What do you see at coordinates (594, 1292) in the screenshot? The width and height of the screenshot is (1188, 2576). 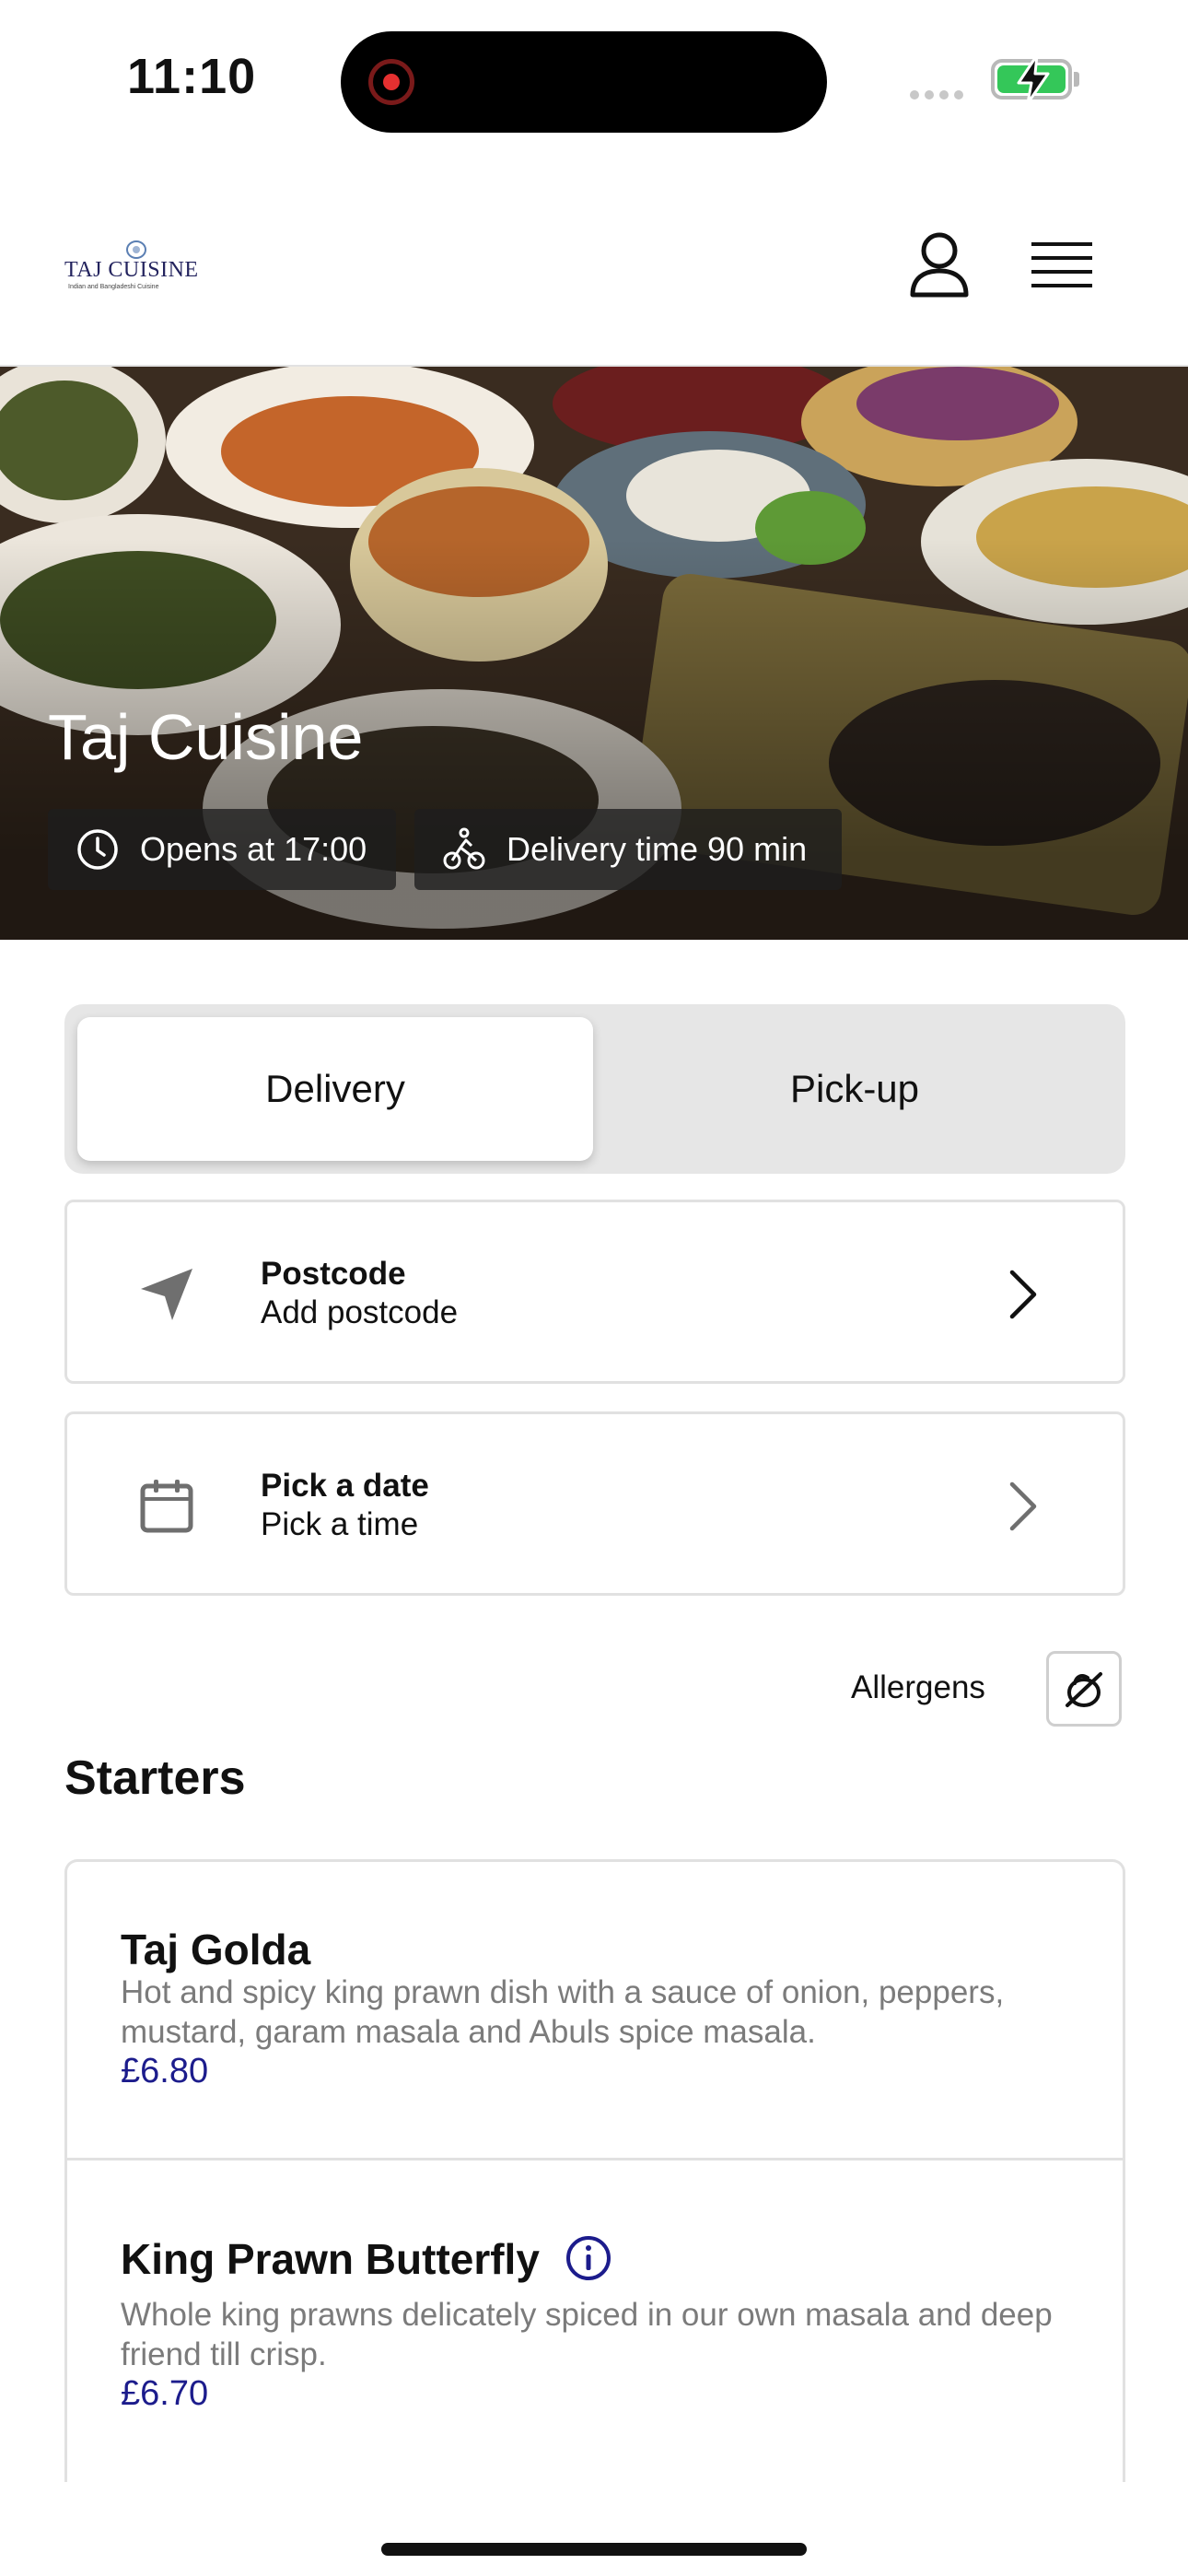 I see `postcode-card: Postcode Add postcode` at bounding box center [594, 1292].